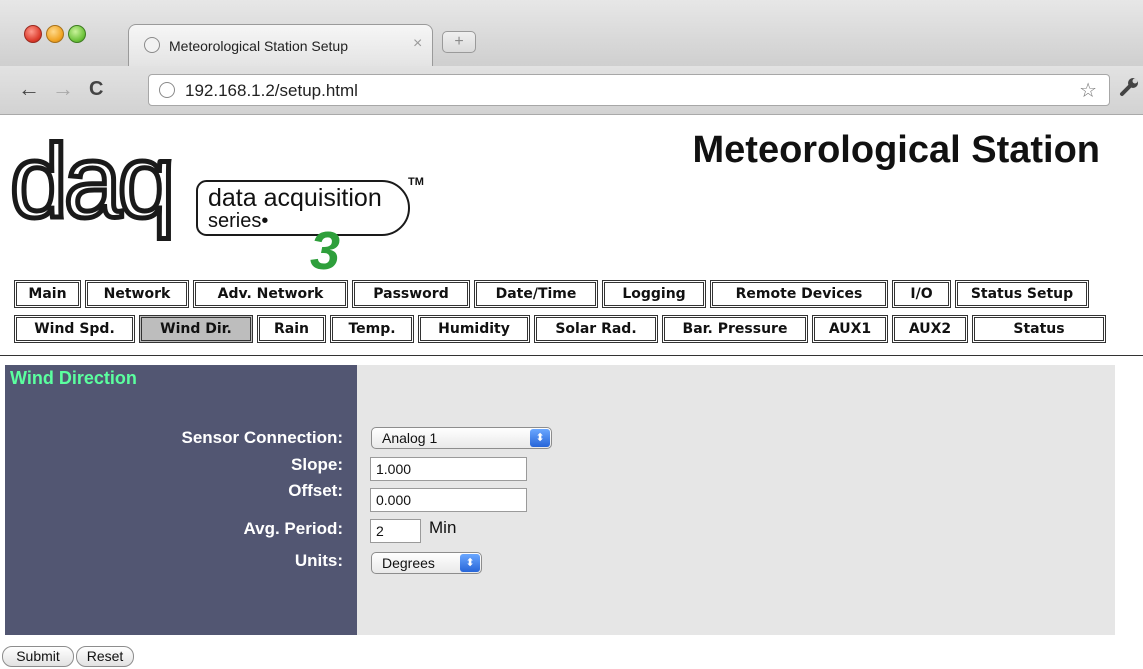 The width and height of the screenshot is (1143, 669). Describe the element at coordinates (318, 560) in the screenshot. I see `units-label: Units:` at that location.